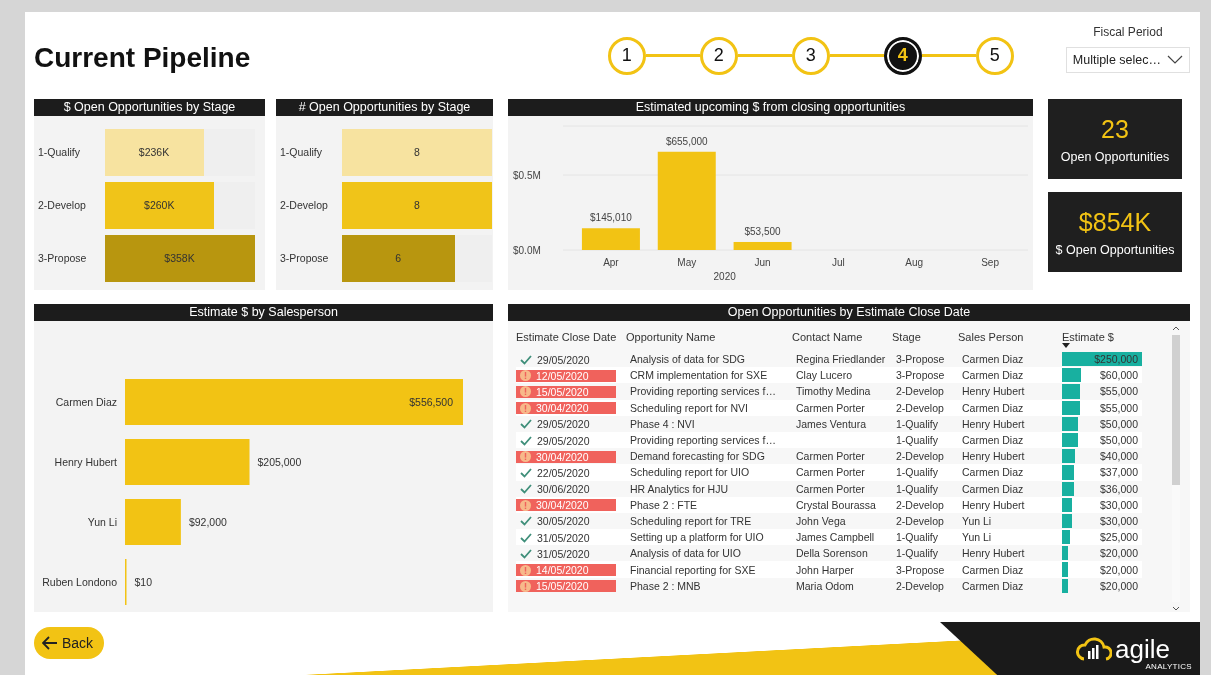 The image size is (1211, 675). What do you see at coordinates (810, 55) in the screenshot?
I see `step-circle: 3` at bounding box center [810, 55].